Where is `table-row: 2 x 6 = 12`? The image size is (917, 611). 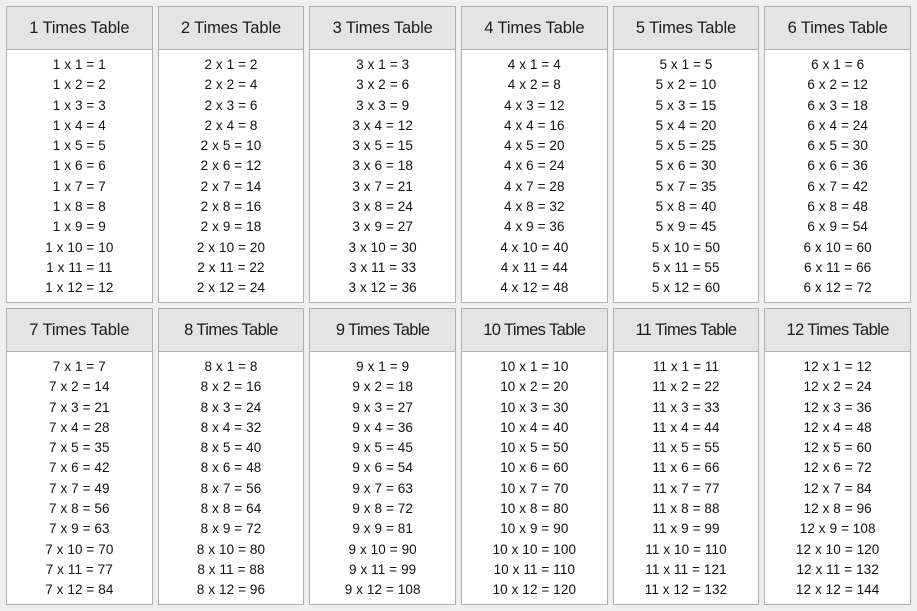
table-row: 2 x 6 = 12 is located at coordinates (231, 166).